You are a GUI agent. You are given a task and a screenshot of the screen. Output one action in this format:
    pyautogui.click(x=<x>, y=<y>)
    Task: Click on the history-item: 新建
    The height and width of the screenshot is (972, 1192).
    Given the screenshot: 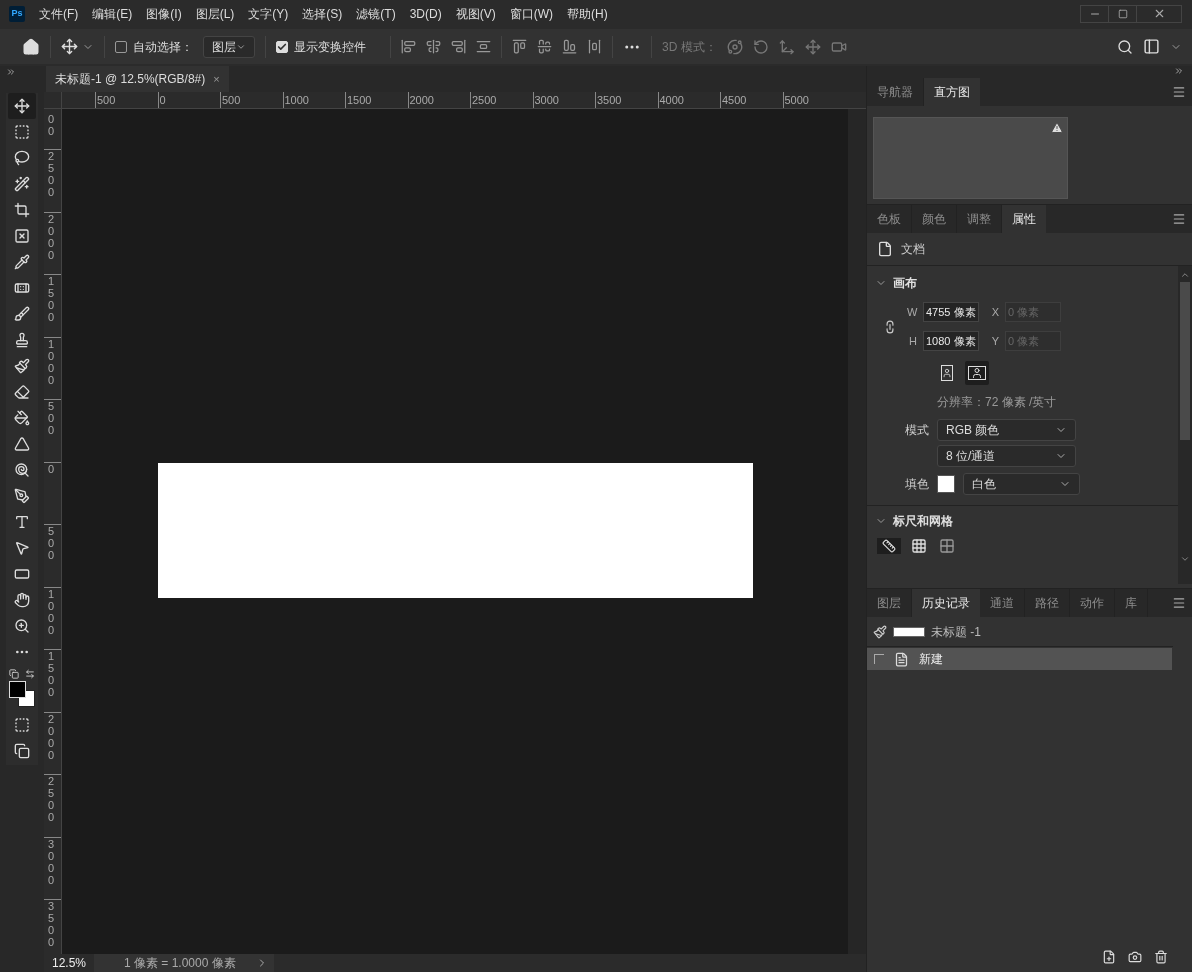 What is the action you would take?
    pyautogui.click(x=1019, y=659)
    